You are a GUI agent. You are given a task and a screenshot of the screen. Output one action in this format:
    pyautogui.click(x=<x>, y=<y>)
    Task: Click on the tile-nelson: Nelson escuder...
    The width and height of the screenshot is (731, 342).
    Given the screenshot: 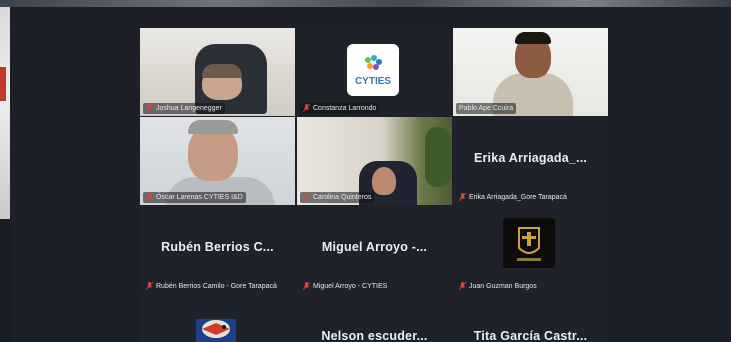 What is the action you would take?
    pyautogui.click(x=374, y=318)
    